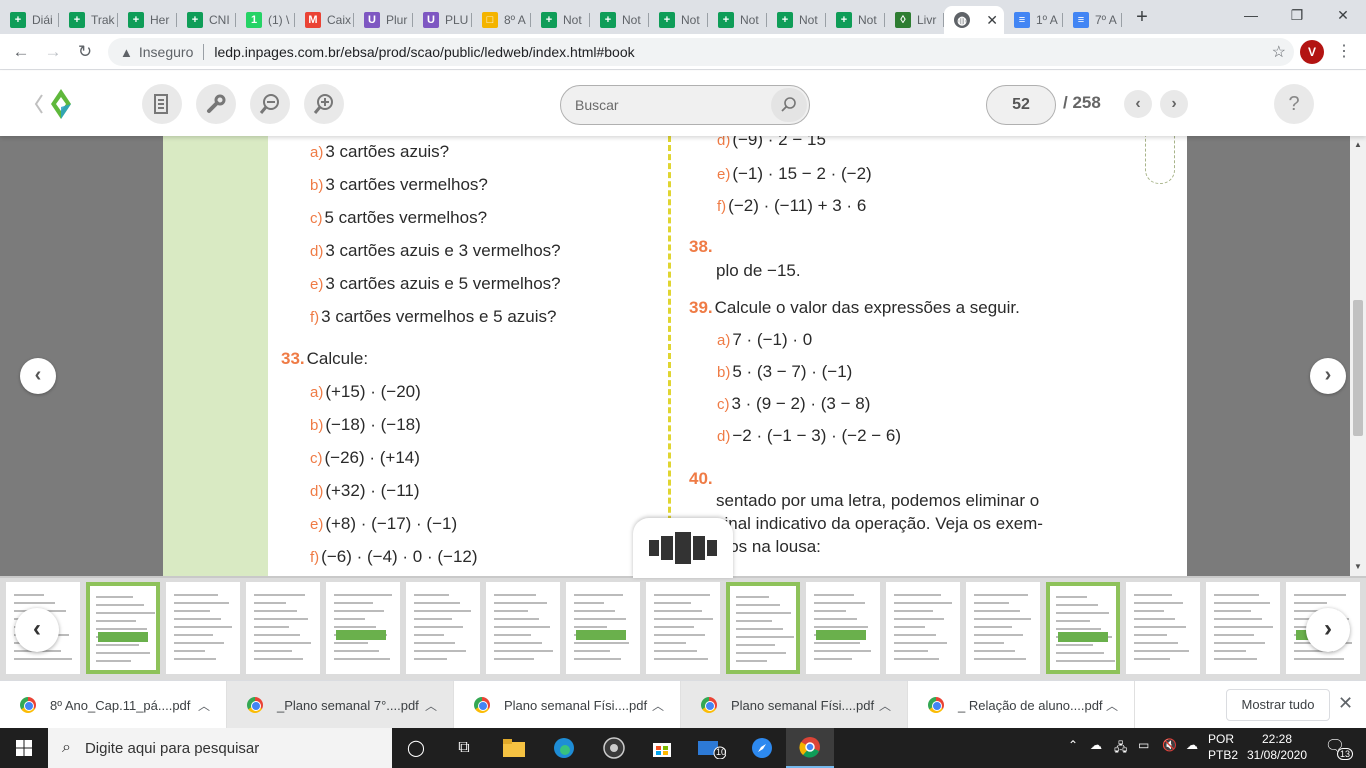 The image size is (1366, 768). What do you see at coordinates (789, 105) in the screenshot?
I see `search-icon` at bounding box center [789, 105].